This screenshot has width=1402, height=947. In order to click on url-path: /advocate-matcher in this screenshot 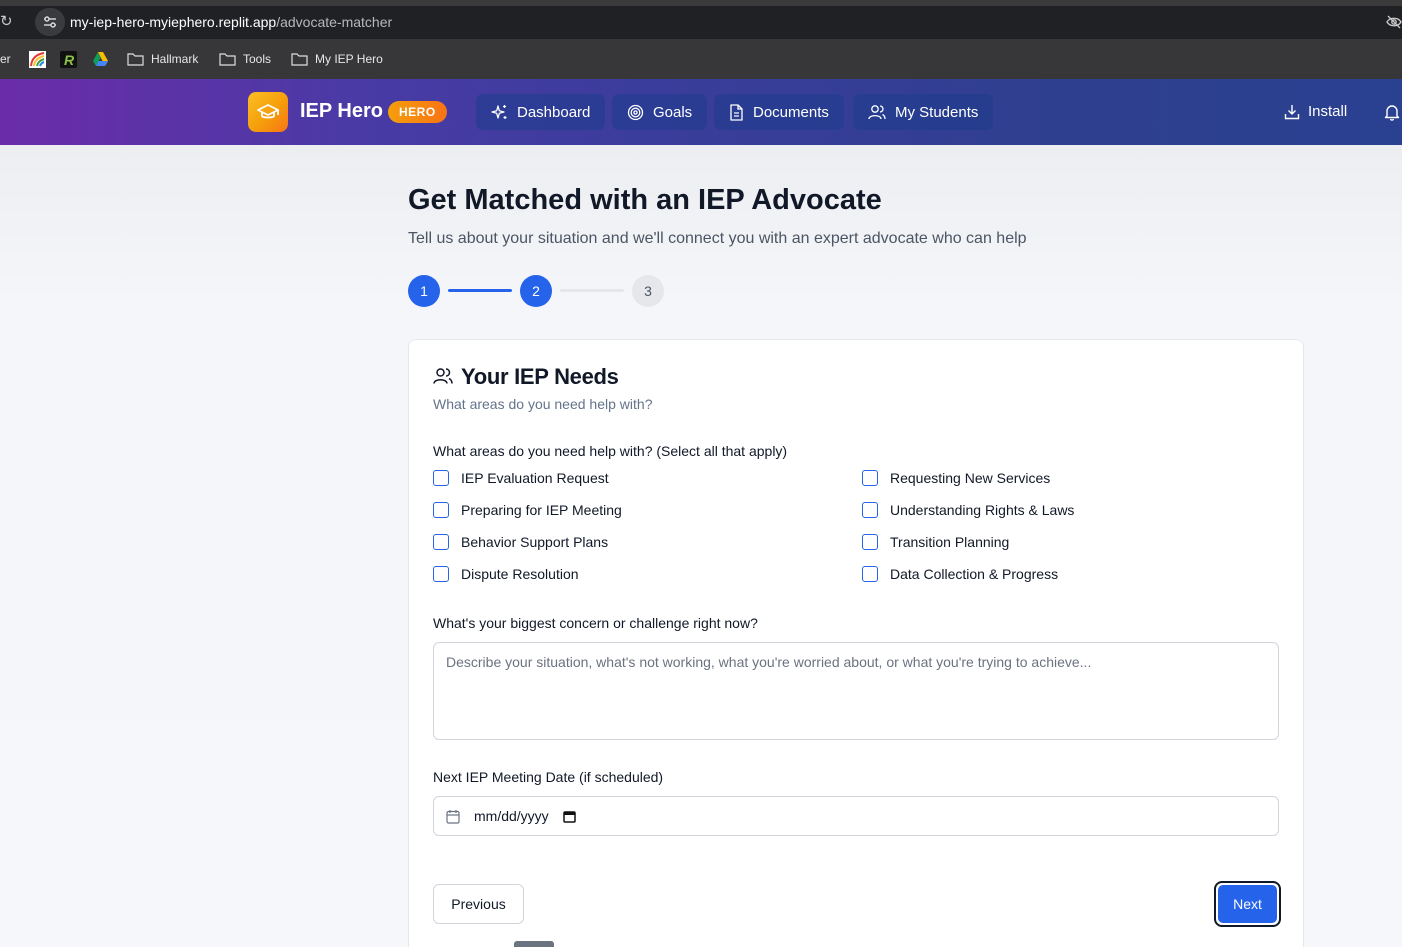, I will do `click(334, 22)`.